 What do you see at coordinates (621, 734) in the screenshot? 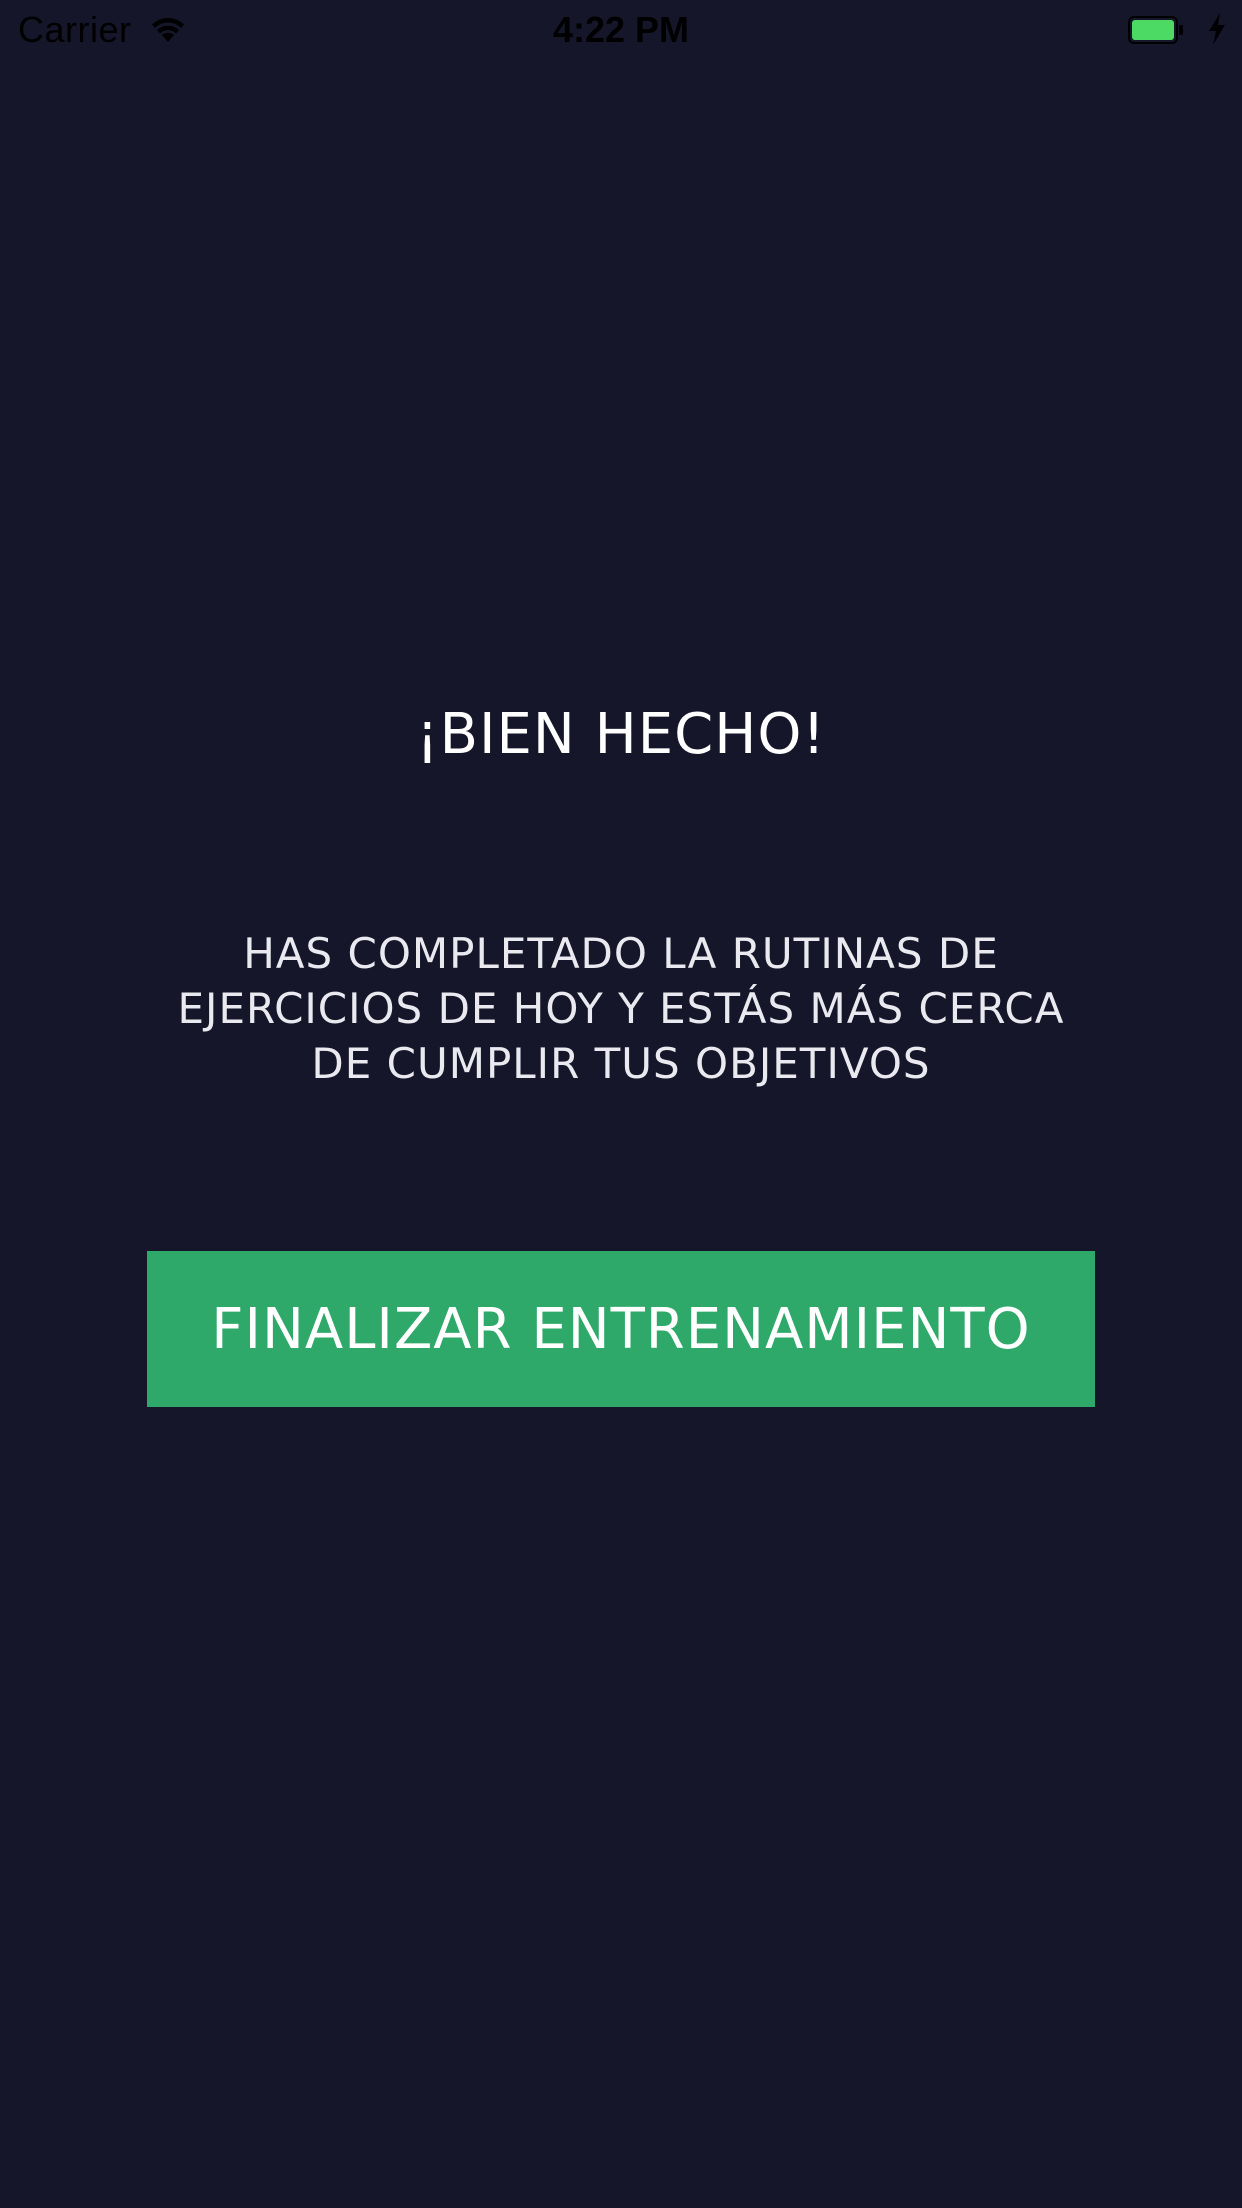
I see `page-title: ¡BIEN HECHO!` at bounding box center [621, 734].